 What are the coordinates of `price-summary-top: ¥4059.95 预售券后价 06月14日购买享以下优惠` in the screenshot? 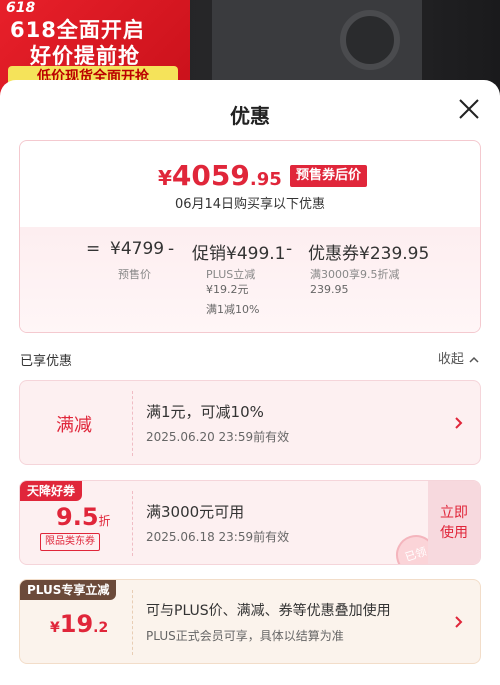 It's located at (250, 184).